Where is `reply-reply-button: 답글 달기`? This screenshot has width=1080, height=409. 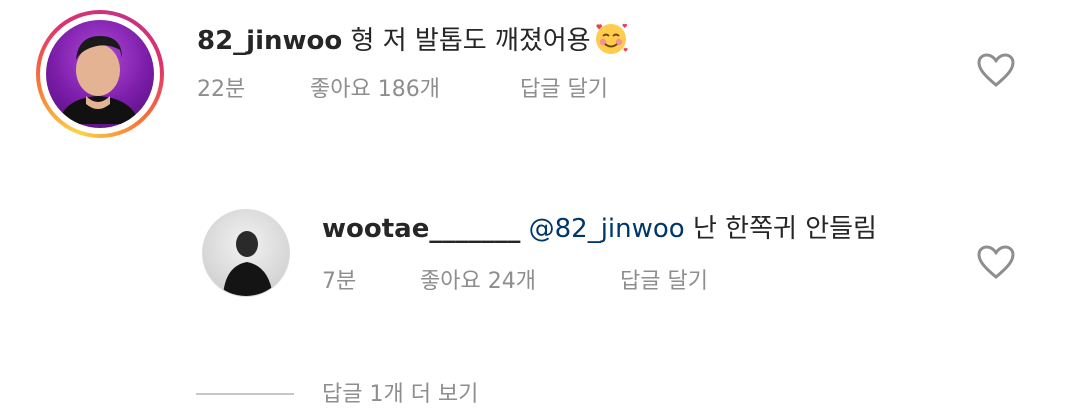 reply-reply-button: 답글 달기 is located at coordinates (664, 282).